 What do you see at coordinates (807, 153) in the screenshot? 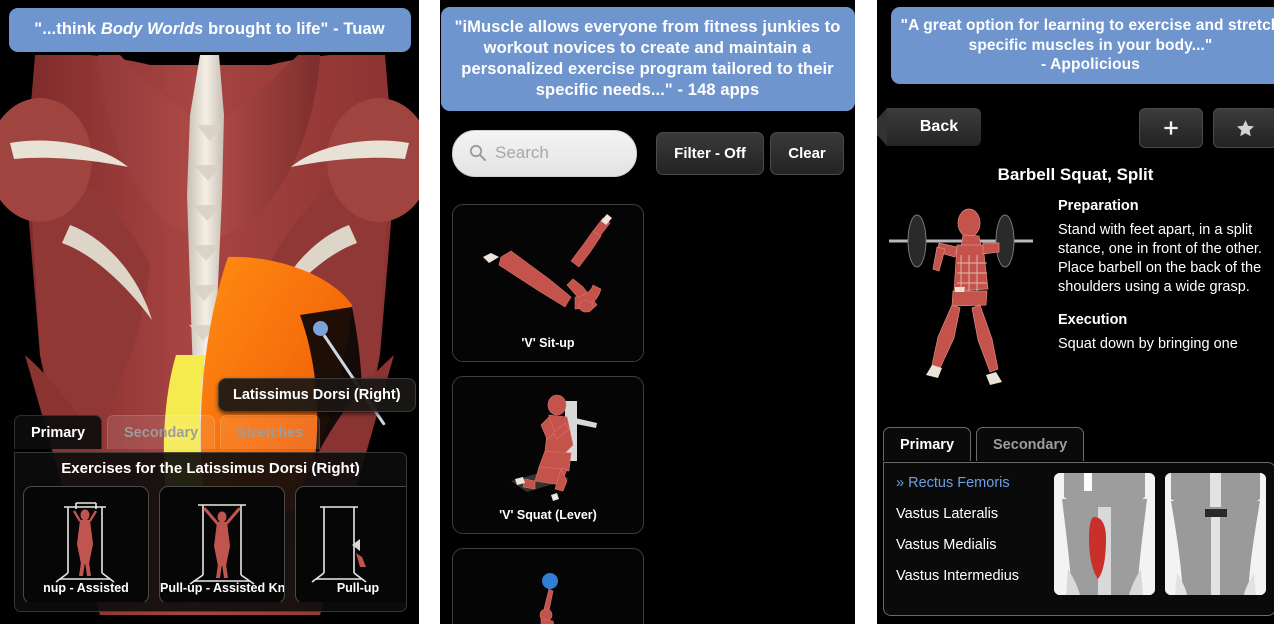
I see `clear-button: Clear` at bounding box center [807, 153].